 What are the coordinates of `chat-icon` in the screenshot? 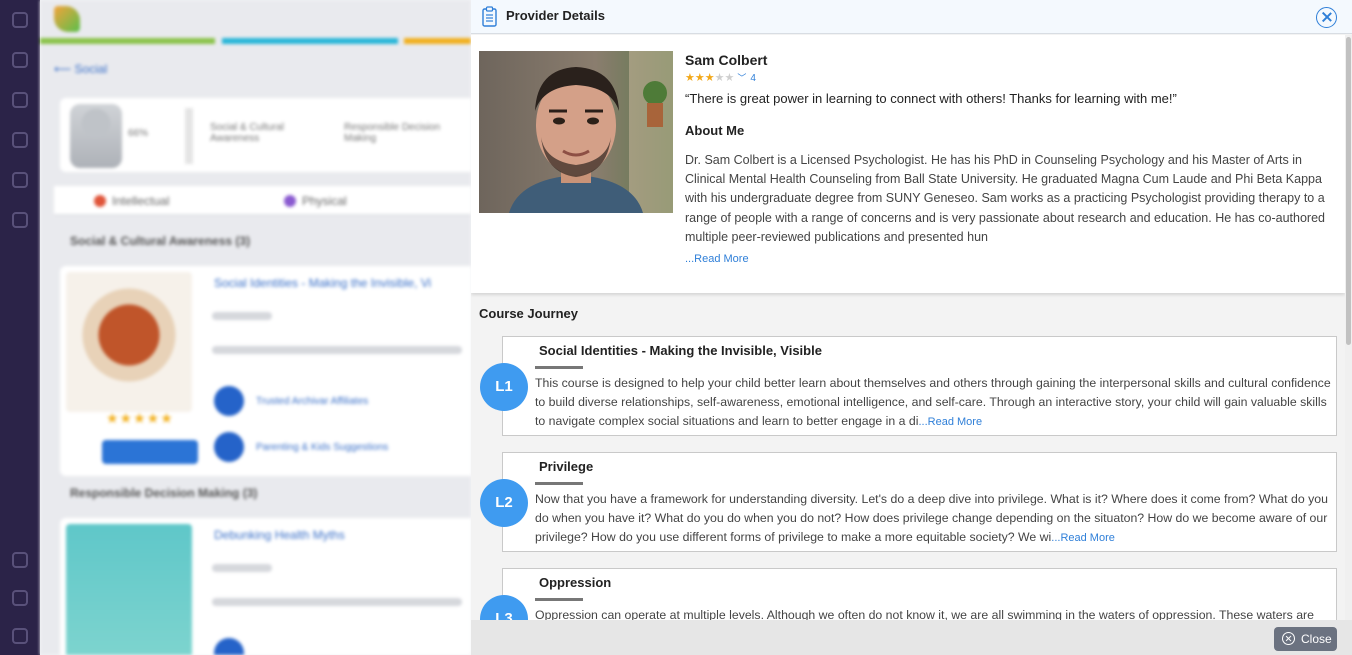 It's located at (20, 180).